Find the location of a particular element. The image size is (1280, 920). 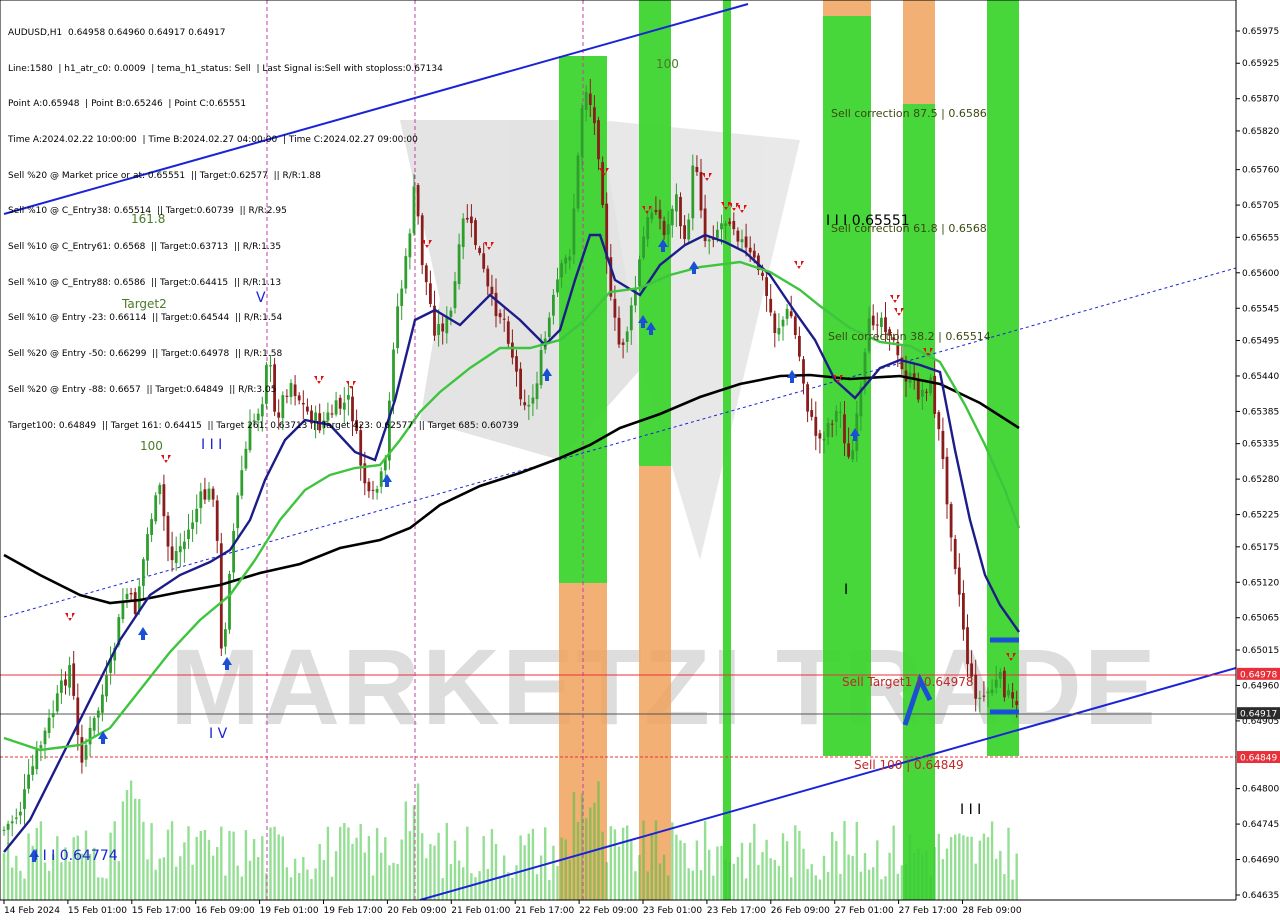

zone-orange is located at coordinates (847, 8).